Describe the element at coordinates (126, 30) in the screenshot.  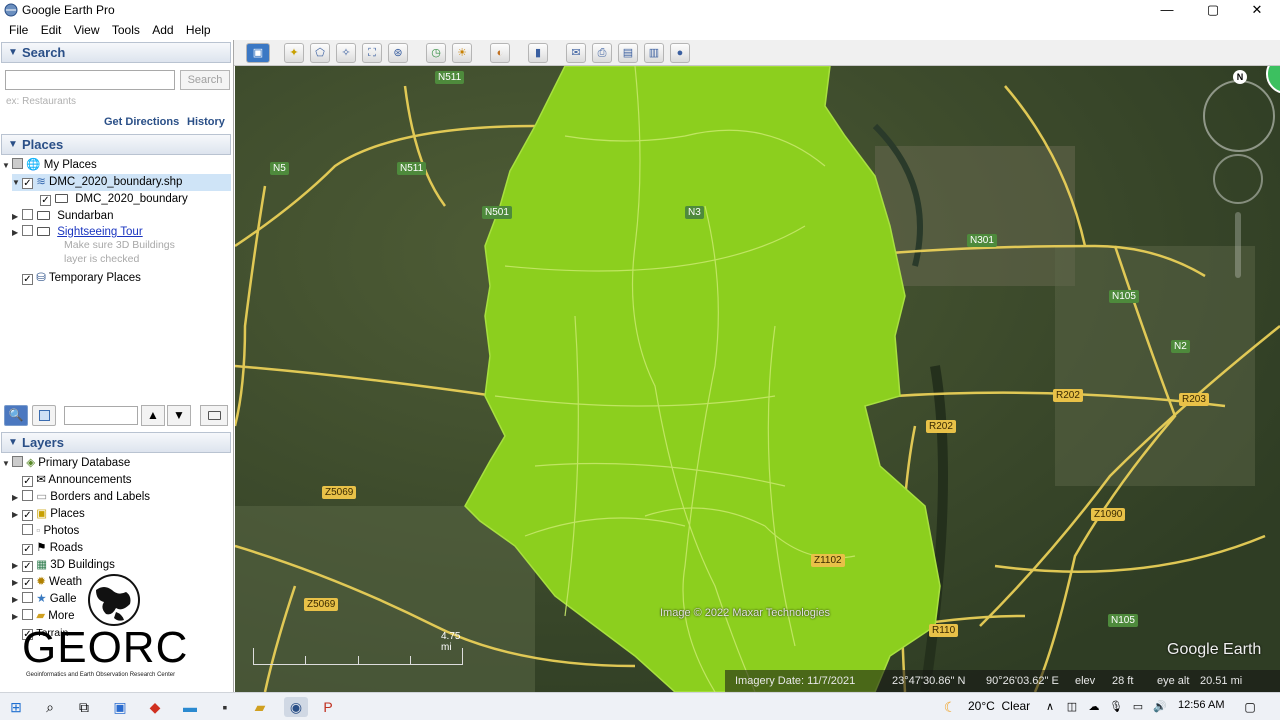
I see `menu-tools: Tools` at that location.